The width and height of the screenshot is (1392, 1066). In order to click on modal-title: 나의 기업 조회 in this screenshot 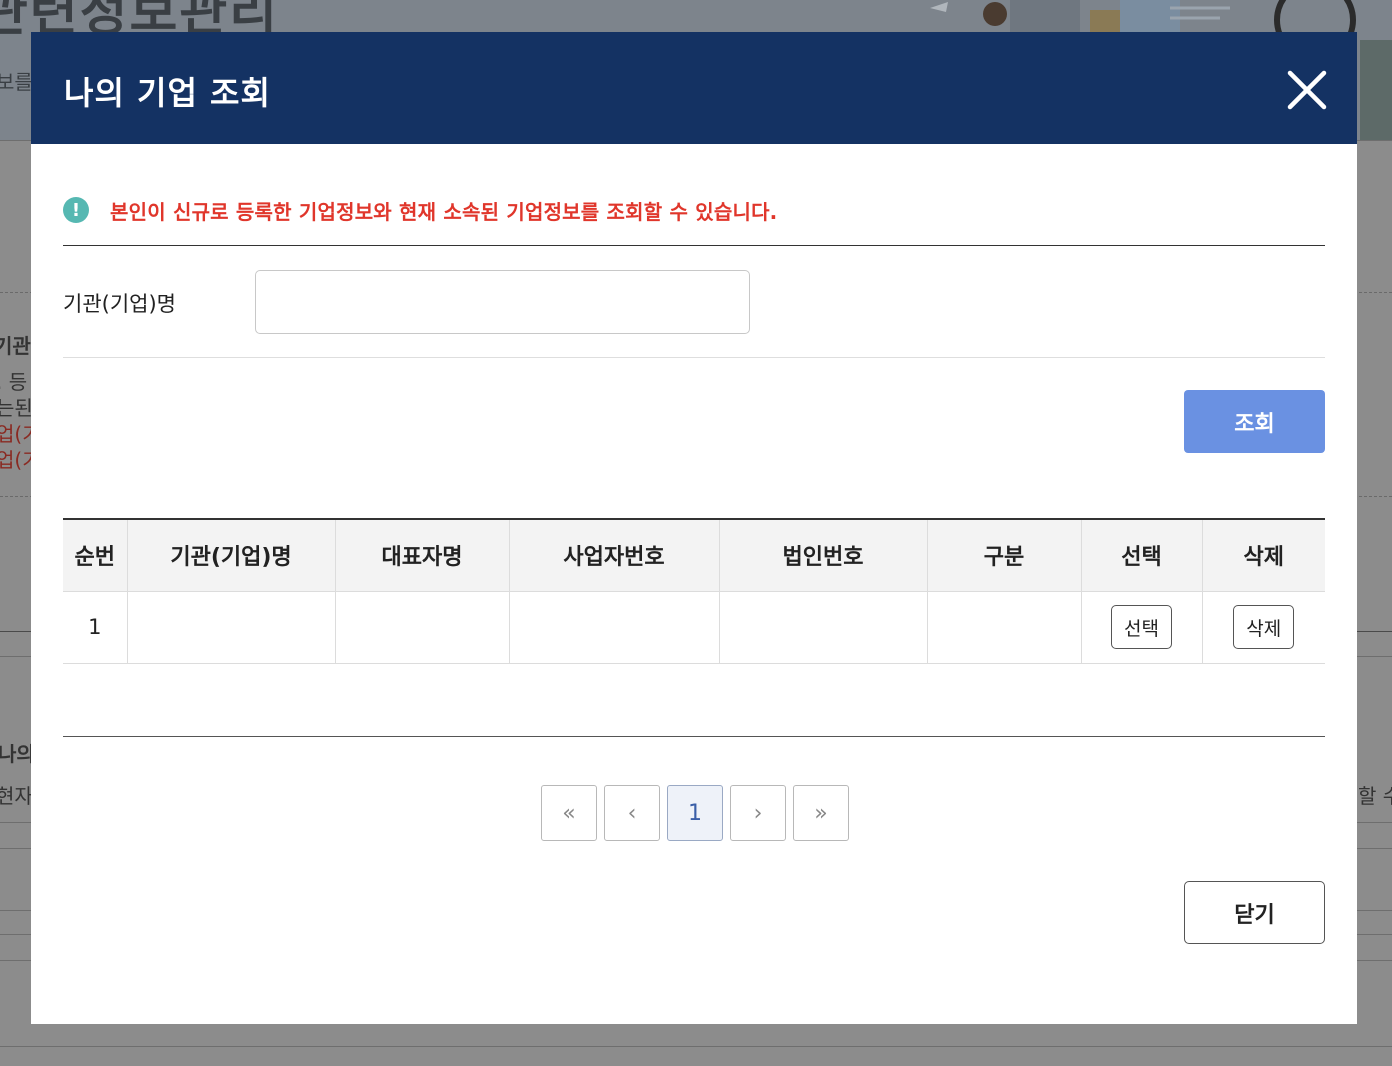, I will do `click(167, 93)`.